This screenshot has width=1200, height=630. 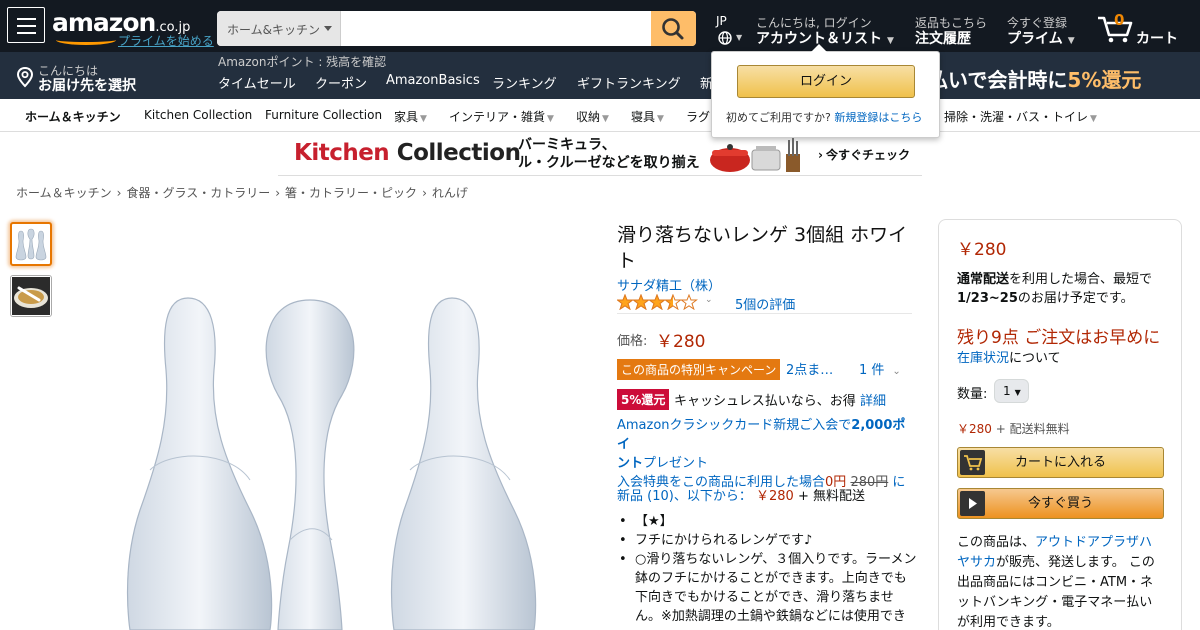 I want to click on cashback-text: キャッシュレス払いなら、お得, so click(x=765, y=401).